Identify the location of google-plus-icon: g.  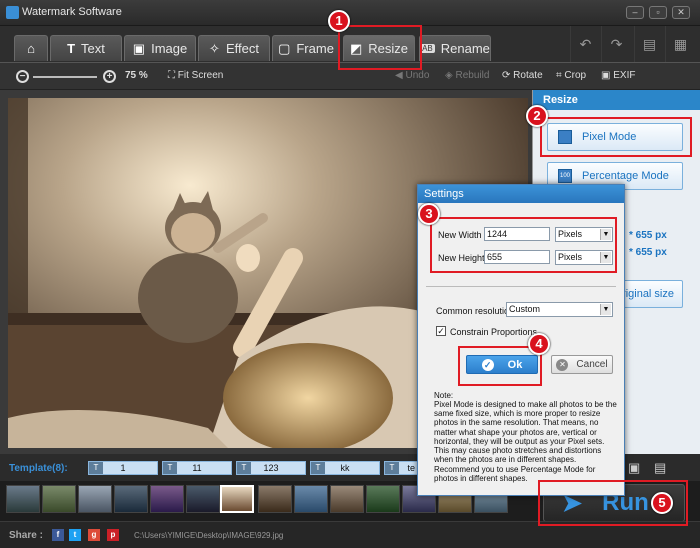
(94, 535).